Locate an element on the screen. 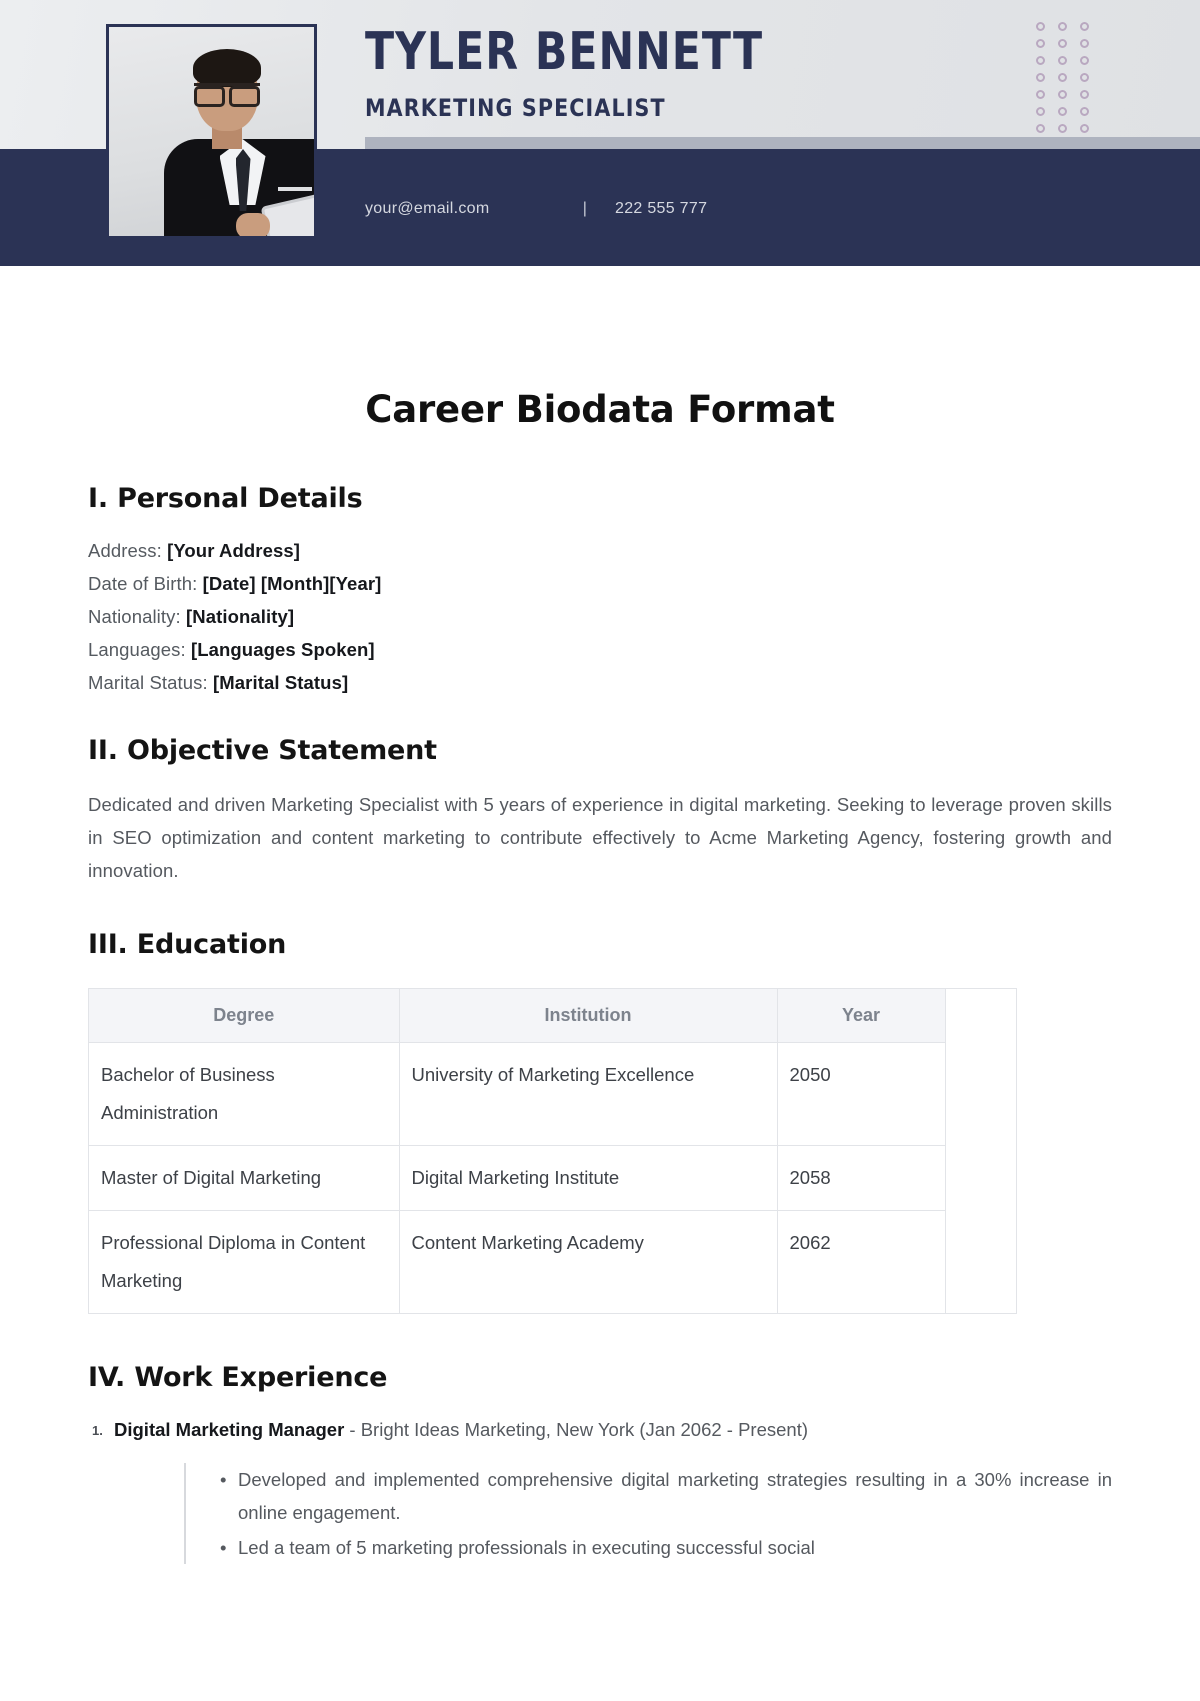 The height and width of the screenshot is (1701, 1200). table-header-row: Degree Institution Year is located at coordinates (517, 1016).